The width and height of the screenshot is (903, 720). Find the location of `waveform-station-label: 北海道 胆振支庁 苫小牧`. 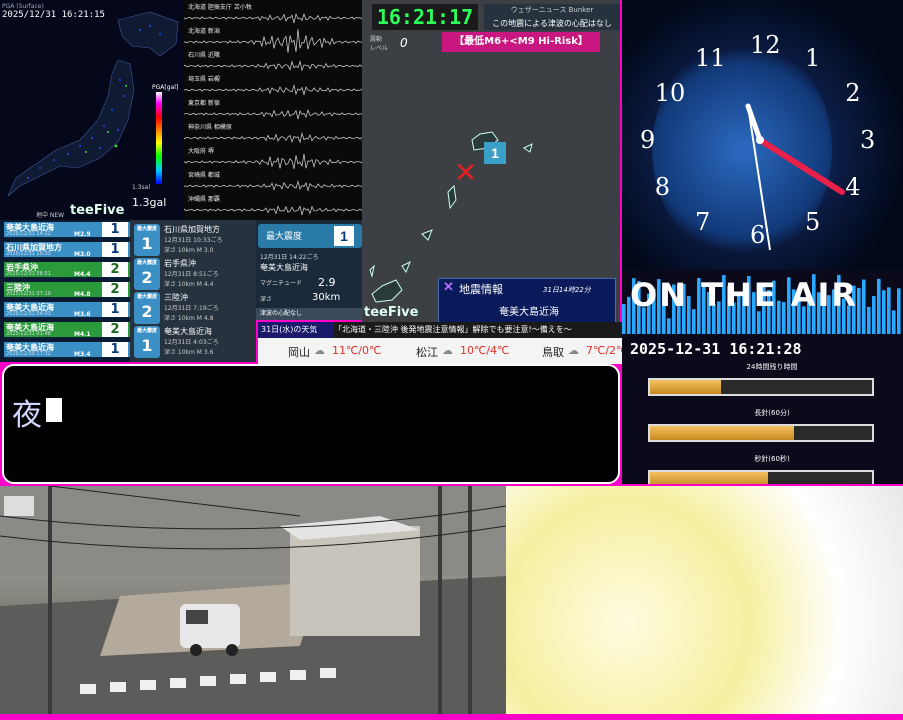

waveform-station-label: 北海道 胆振支庁 苫小牧 is located at coordinates (220, 7).